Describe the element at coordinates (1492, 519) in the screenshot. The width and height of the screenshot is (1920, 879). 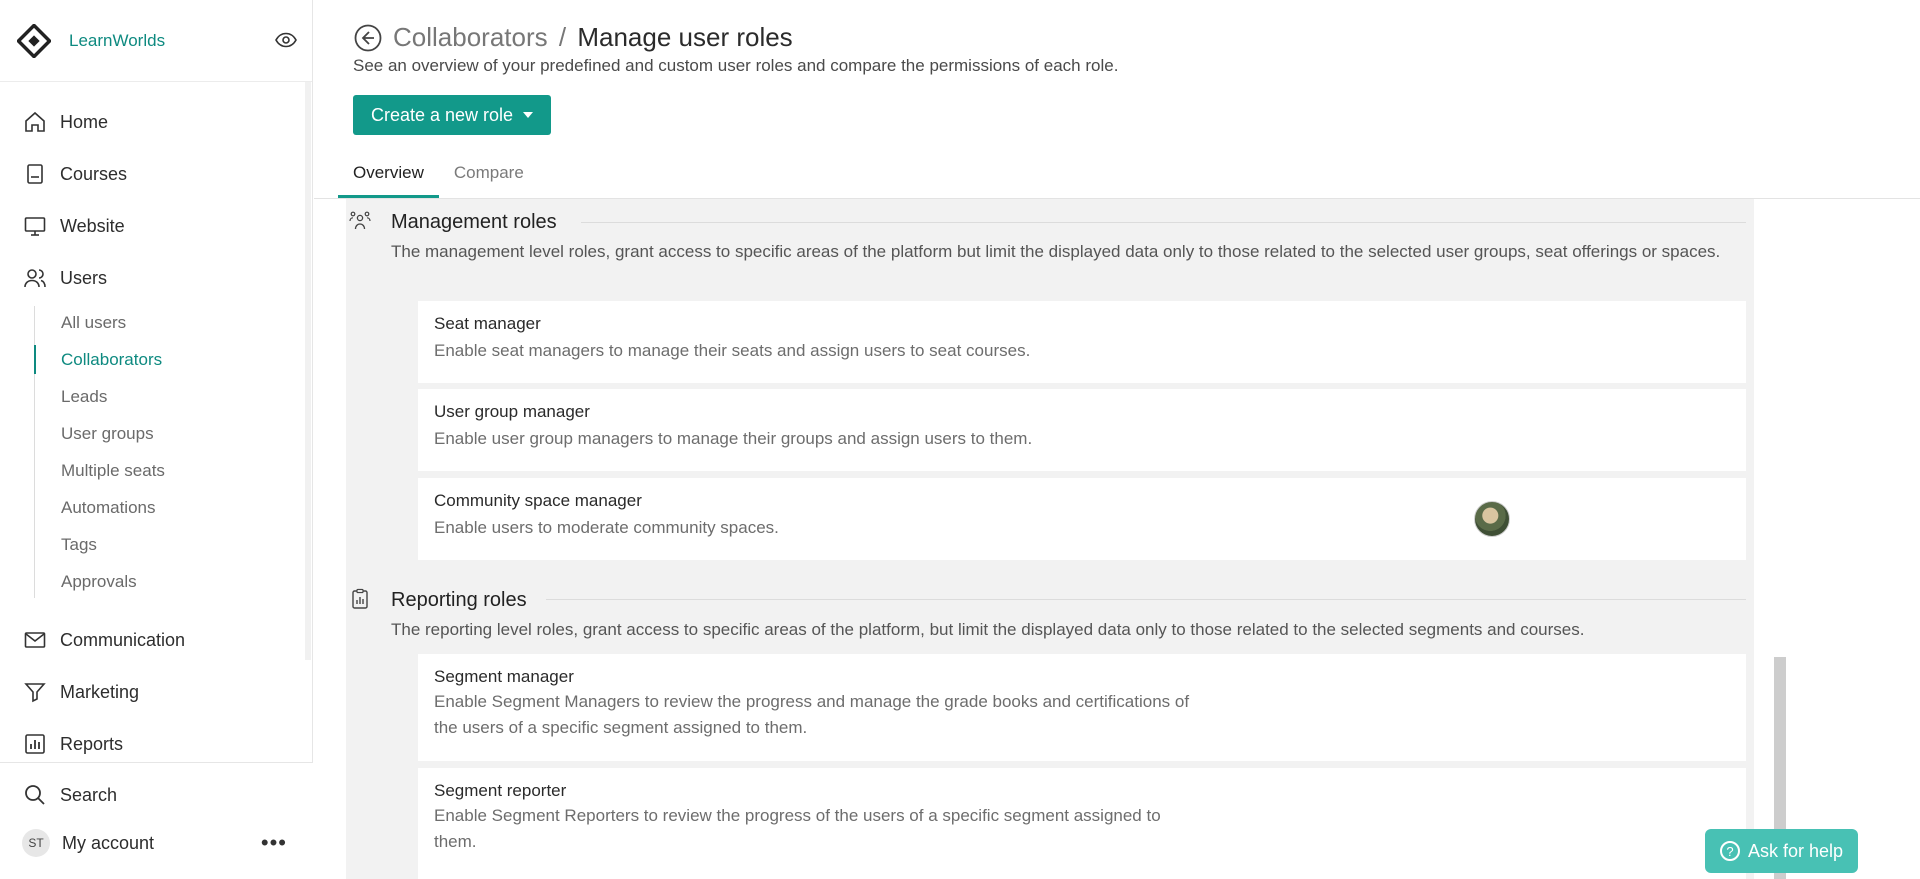
I see `assigned-user-avatar` at that location.